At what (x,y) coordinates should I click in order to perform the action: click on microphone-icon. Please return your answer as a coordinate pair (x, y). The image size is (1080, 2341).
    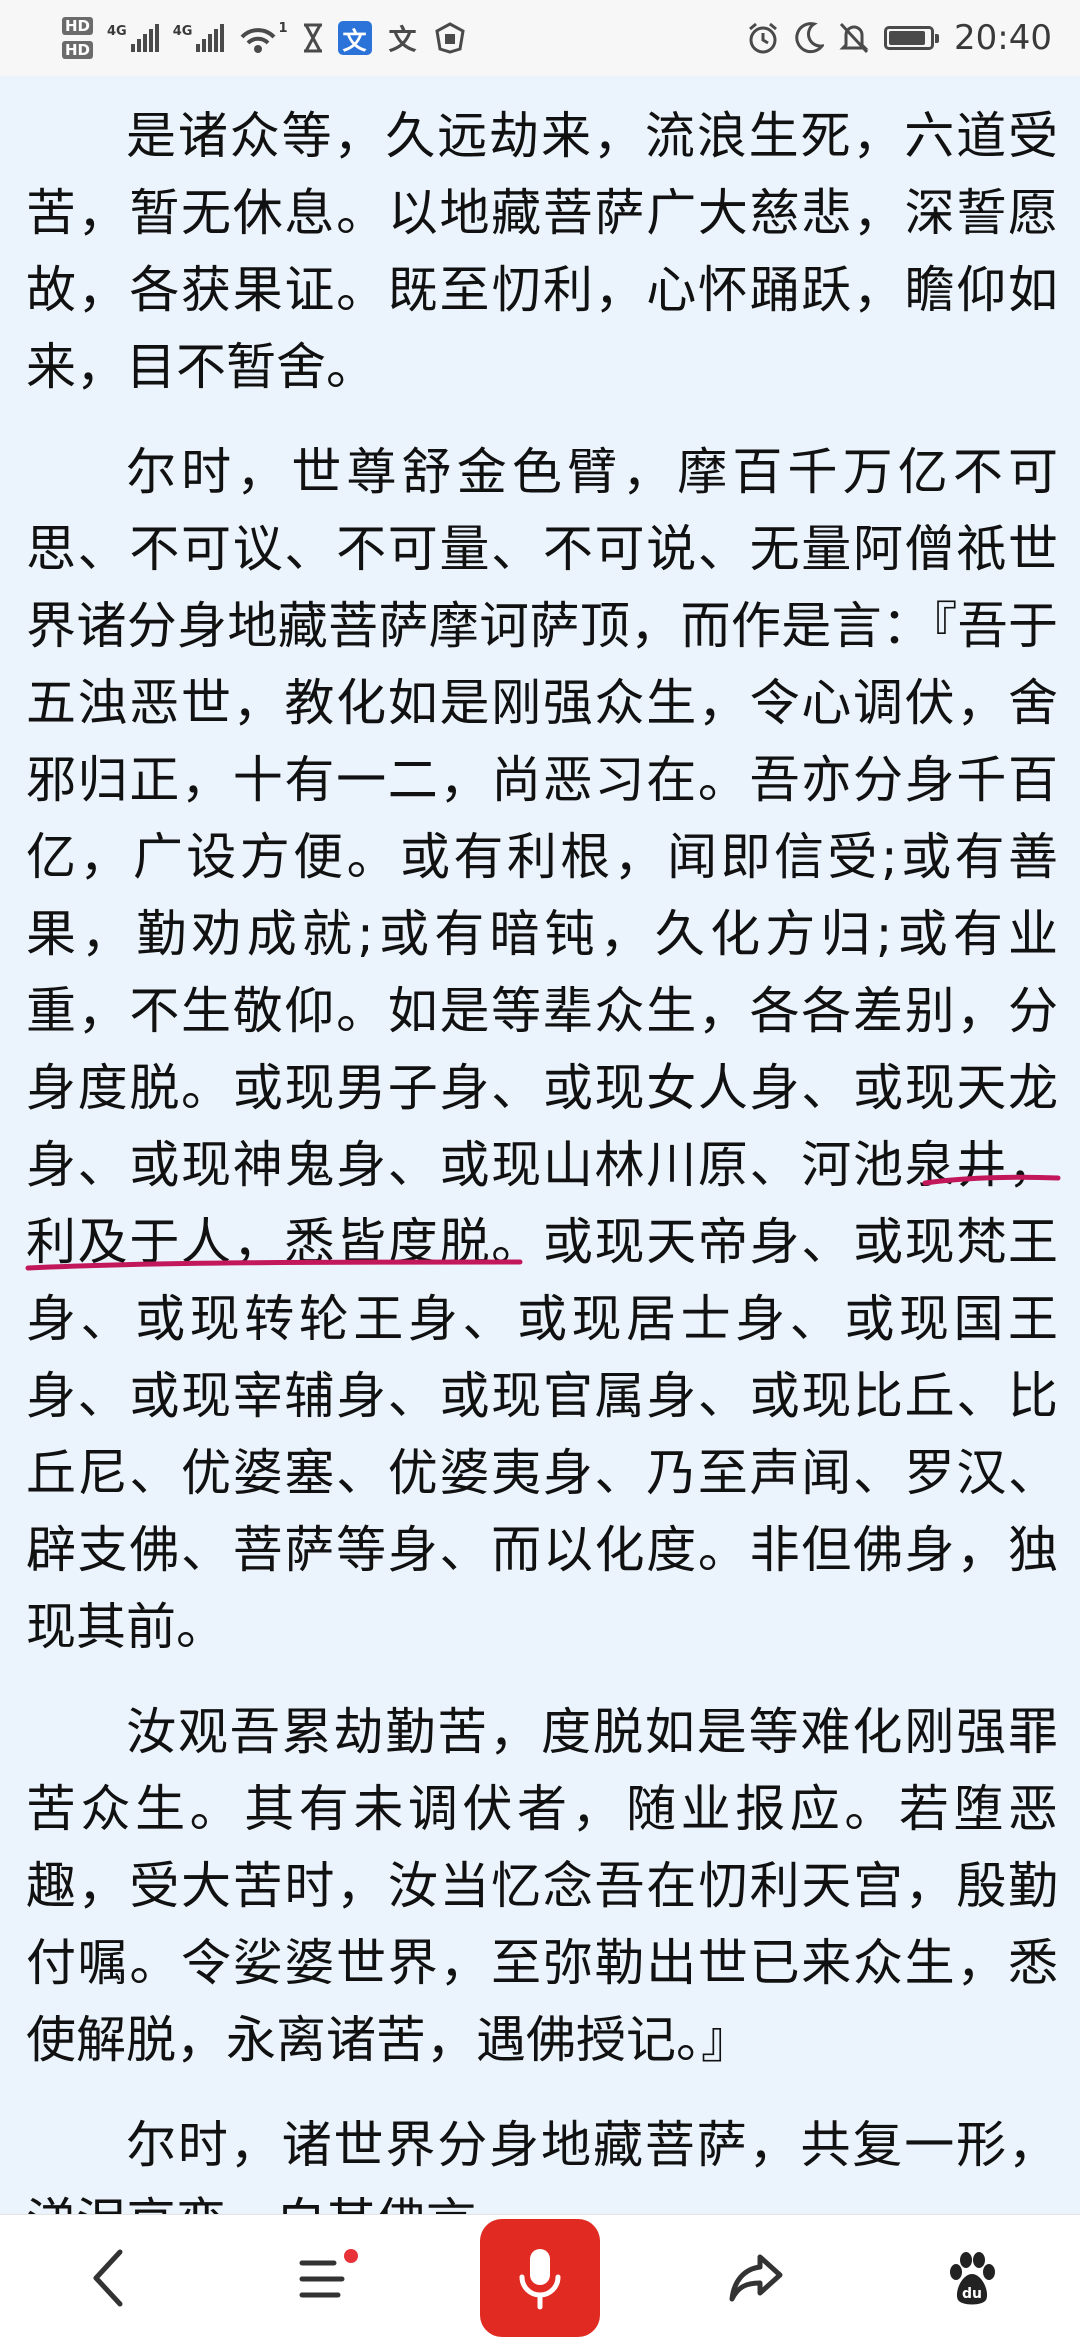
    Looking at the image, I should click on (540, 2279).